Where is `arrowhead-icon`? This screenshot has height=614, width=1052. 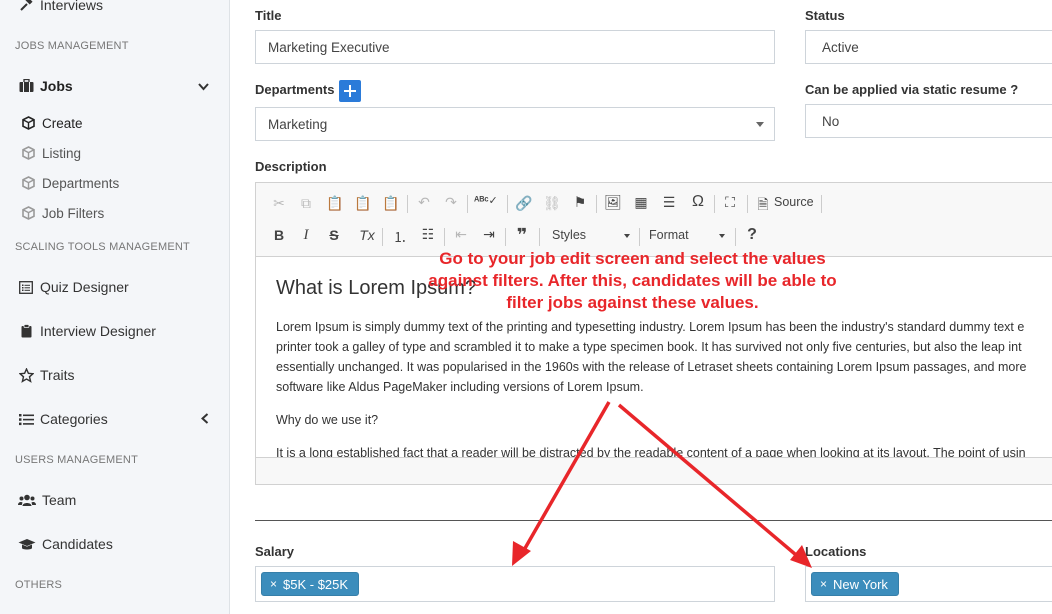
arrowhead-icon is located at coordinates (521, 553).